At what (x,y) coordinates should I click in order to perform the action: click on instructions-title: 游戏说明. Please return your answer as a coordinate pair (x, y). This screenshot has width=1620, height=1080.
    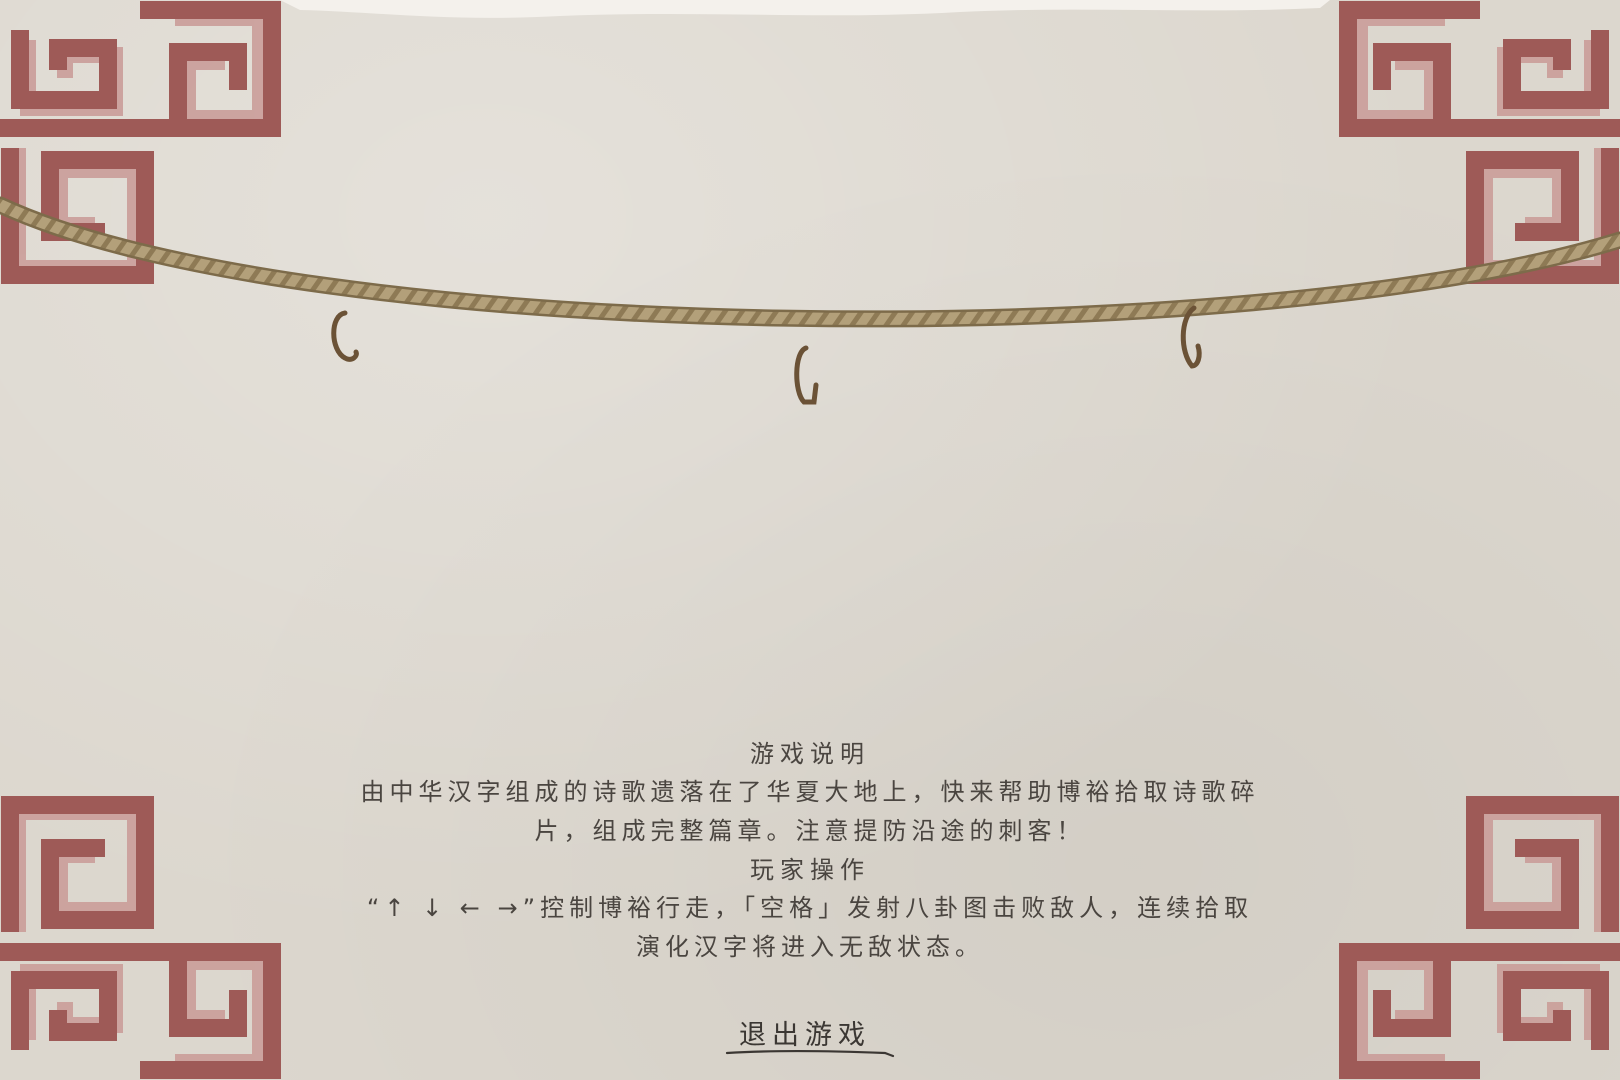
    Looking at the image, I should click on (810, 754).